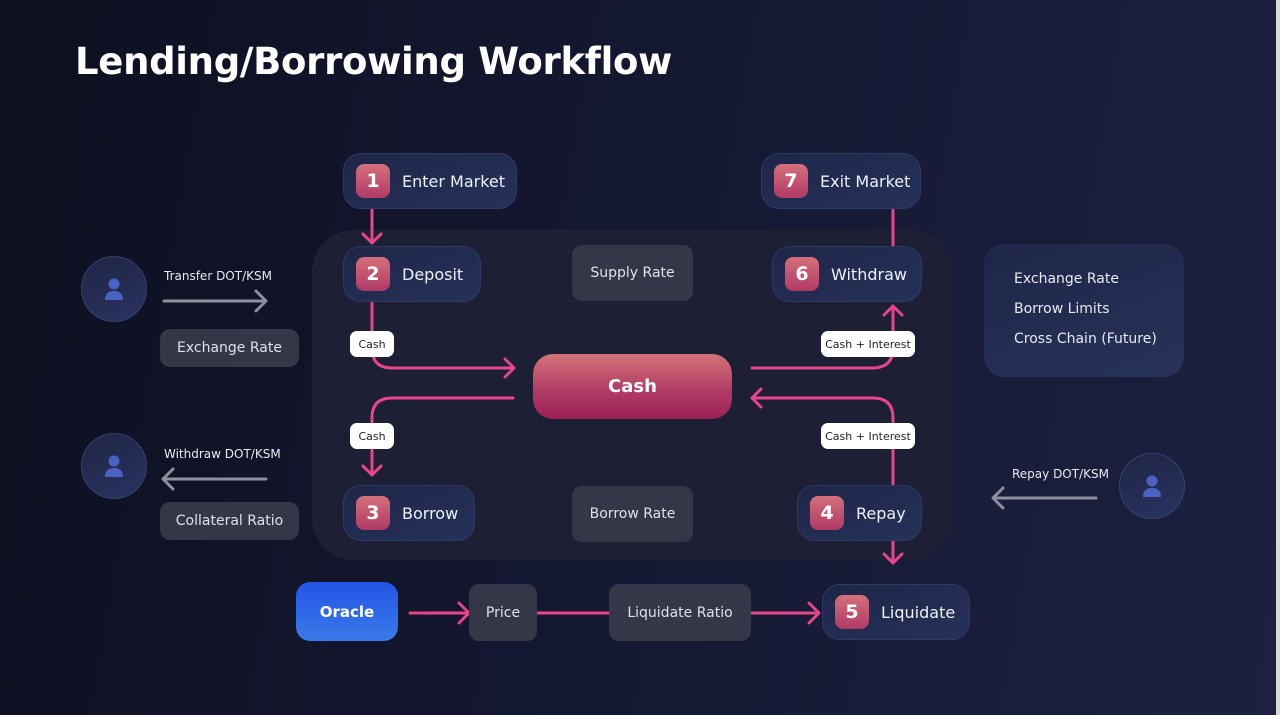 This screenshot has width=1280, height=715. Describe the element at coordinates (214, 479) in the screenshot. I see `arrow-withdraw-user` at that location.